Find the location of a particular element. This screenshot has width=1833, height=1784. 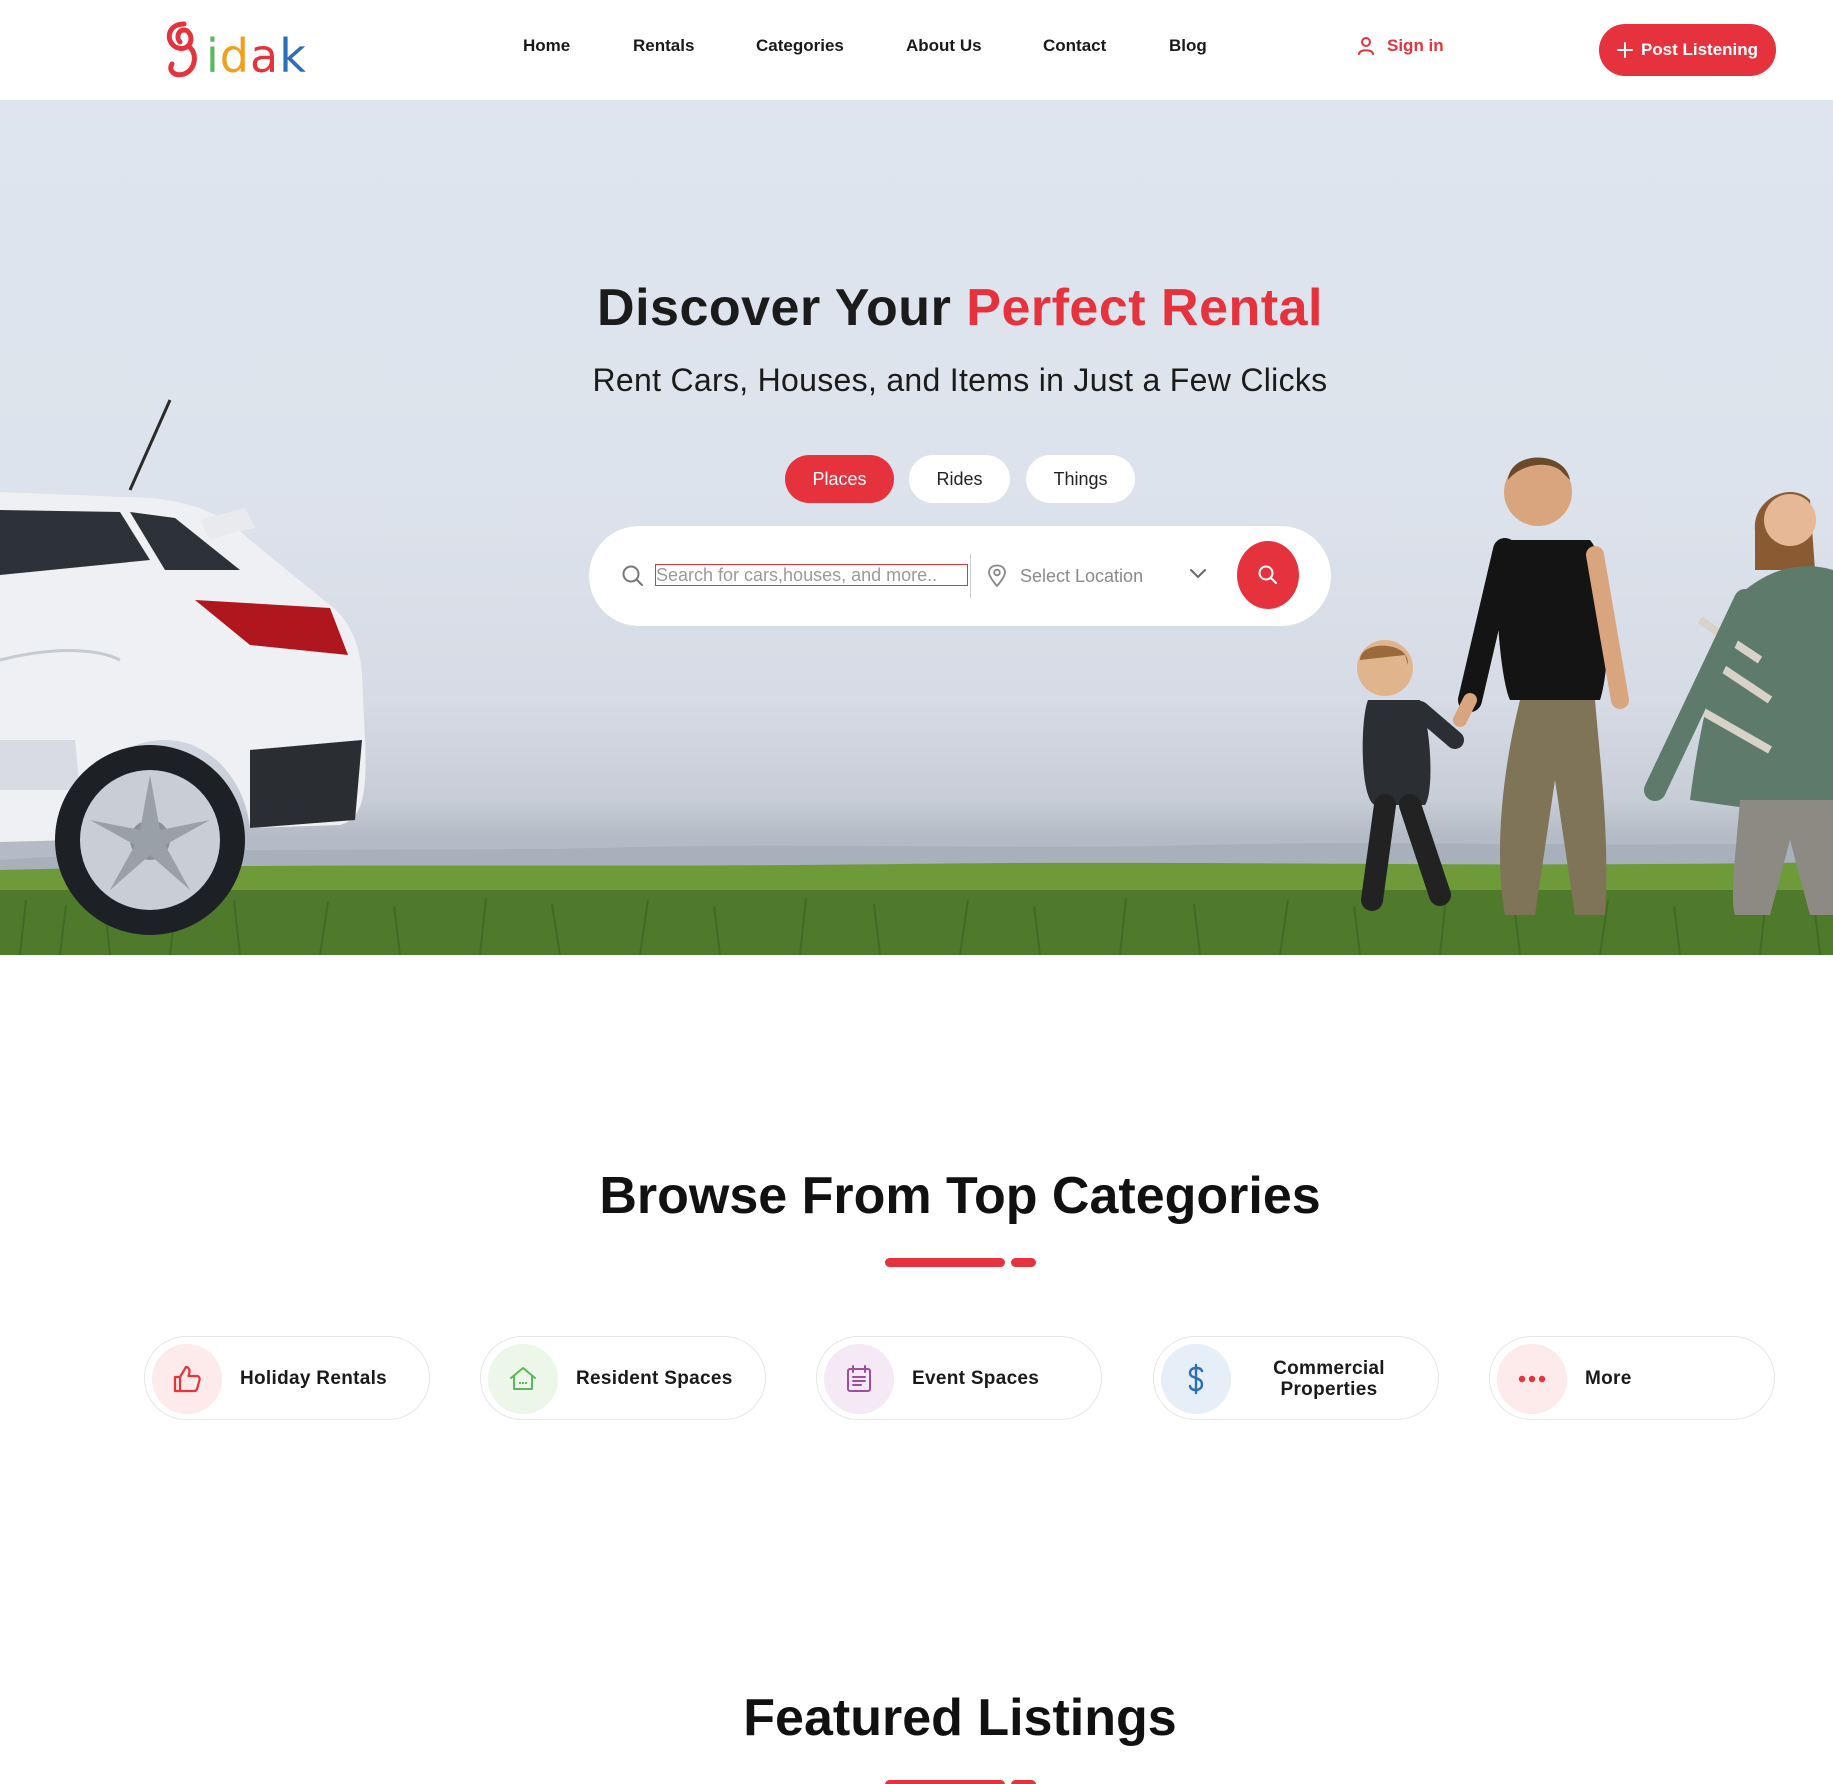

category-resident-spaces: Resident Spaces is located at coordinates (623, 1378).